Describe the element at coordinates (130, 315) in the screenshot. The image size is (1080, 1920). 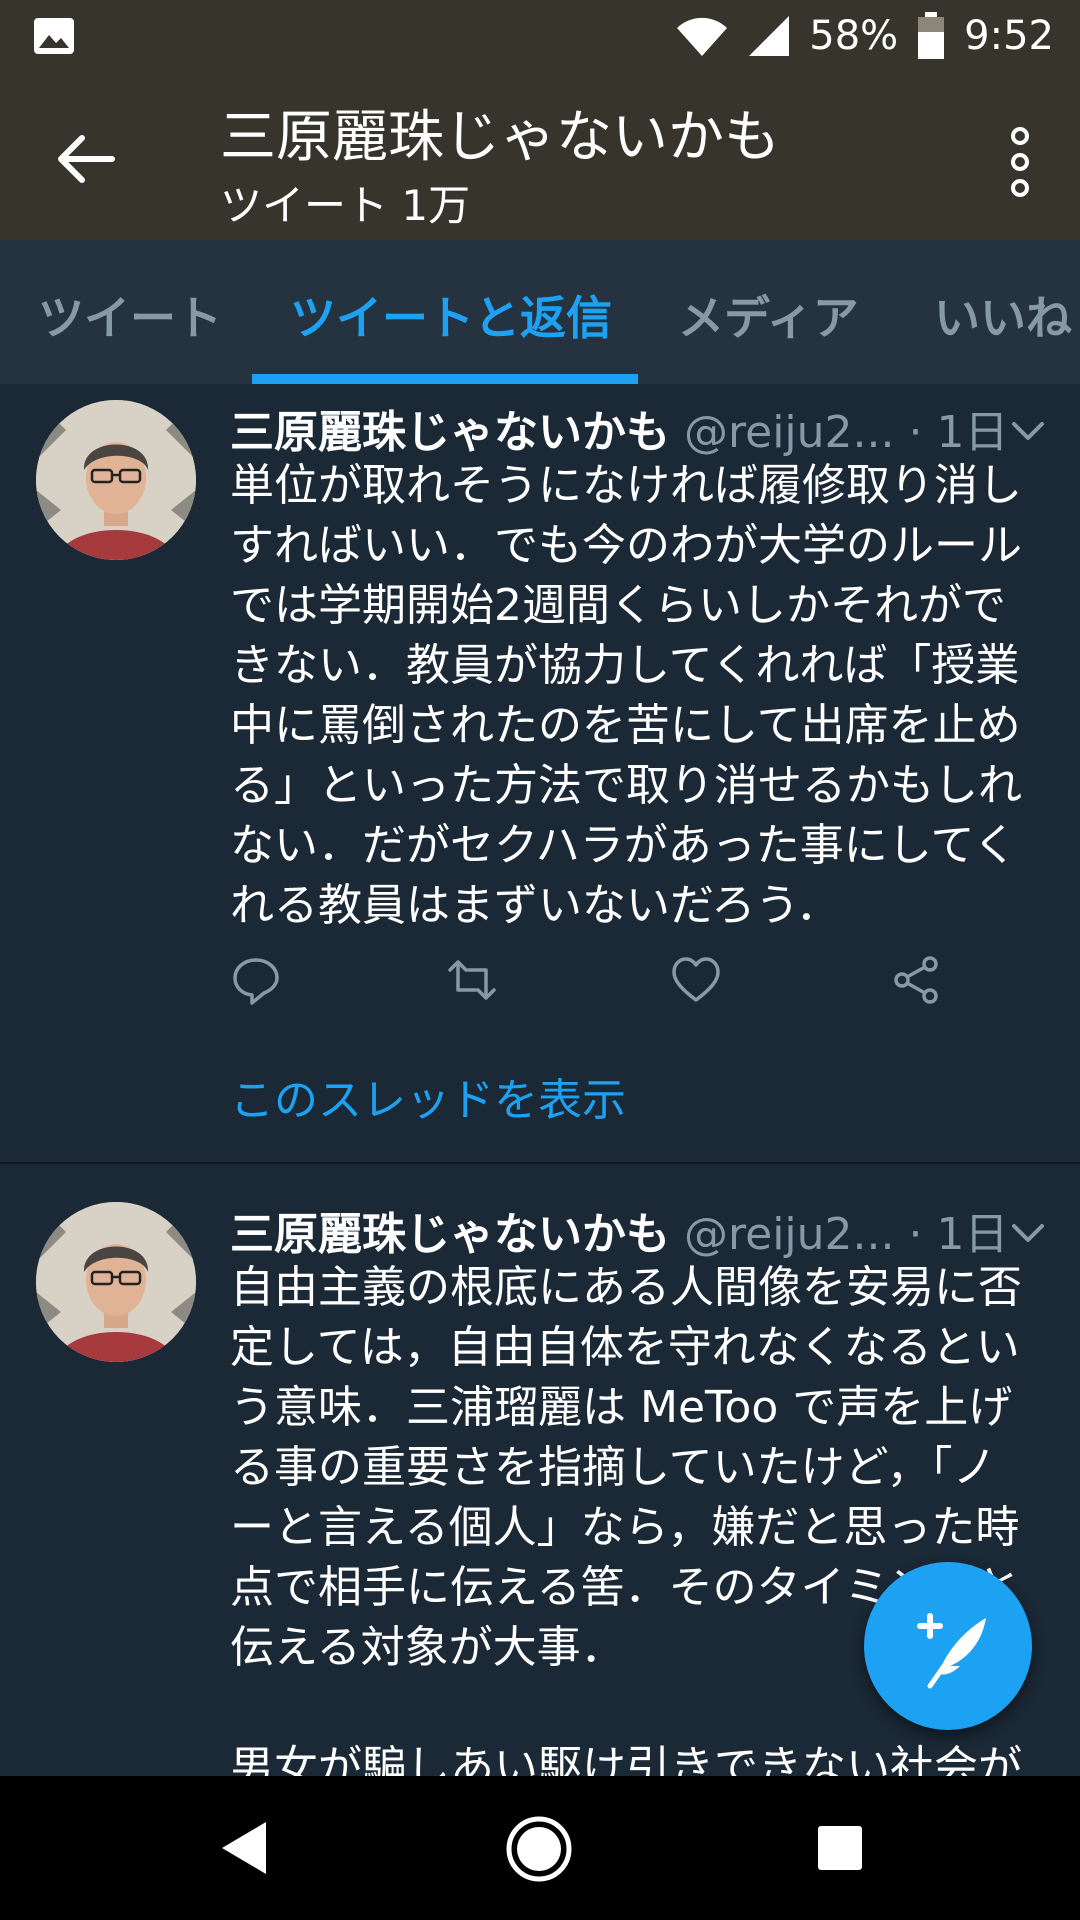
I see `tab-tweets: ツイート` at that location.